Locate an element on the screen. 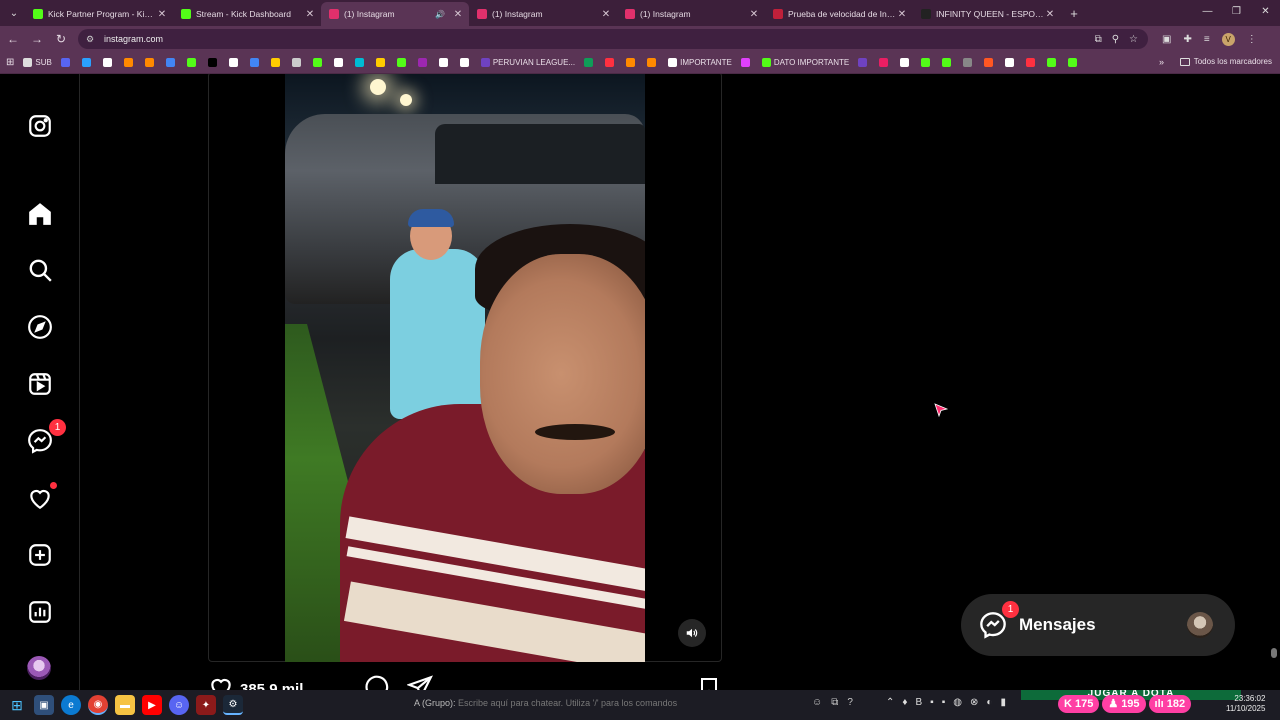  help-icon: ? is located at coordinates (850, 702).